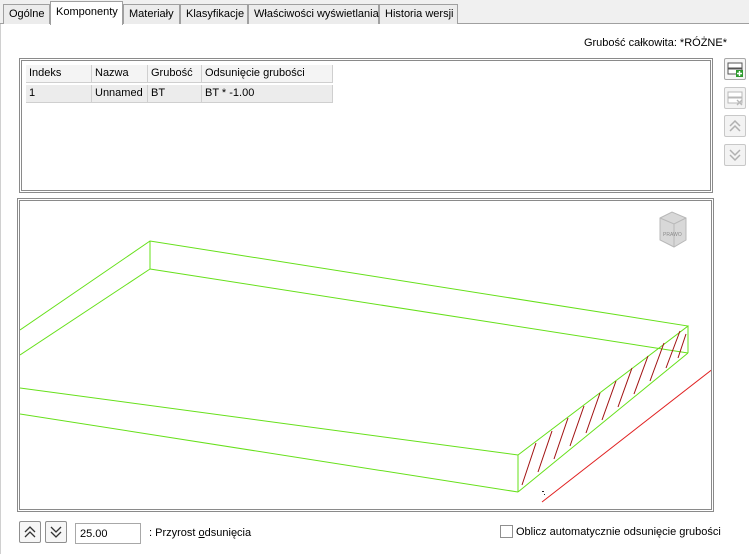  Describe the element at coordinates (175, 74) in the screenshot. I see `column-header-grubosc: Grubość` at that location.